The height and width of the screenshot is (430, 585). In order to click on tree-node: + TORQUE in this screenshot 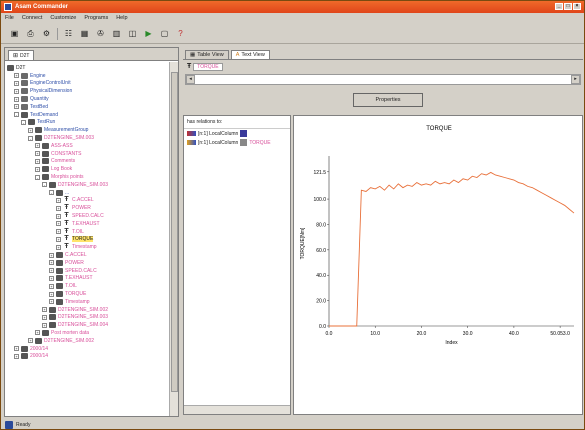, I will do `click(88, 294)`.